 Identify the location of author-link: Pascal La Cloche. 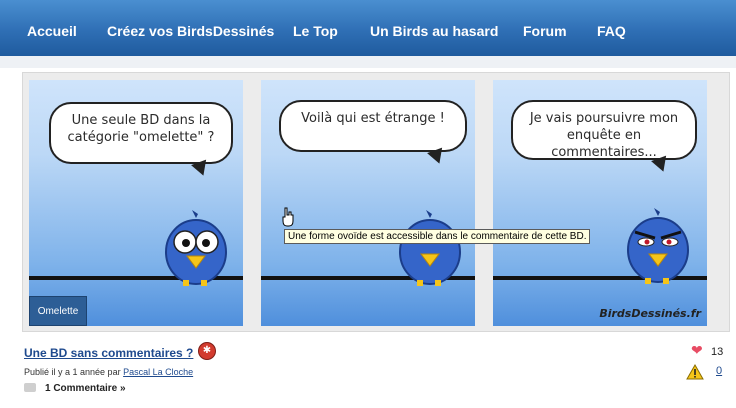
(158, 372).